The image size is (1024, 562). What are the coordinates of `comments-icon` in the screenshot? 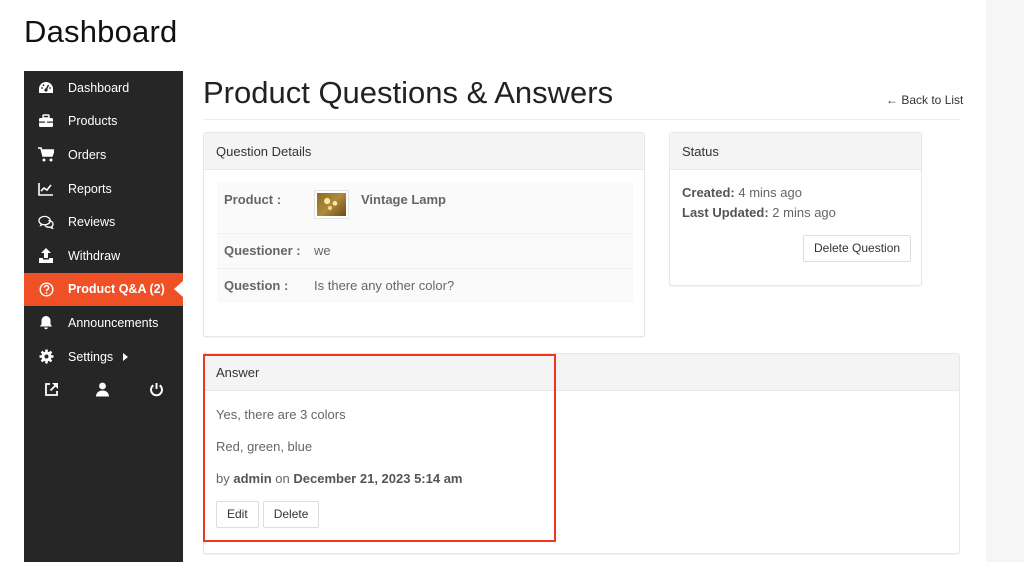 It's located at (46, 222).